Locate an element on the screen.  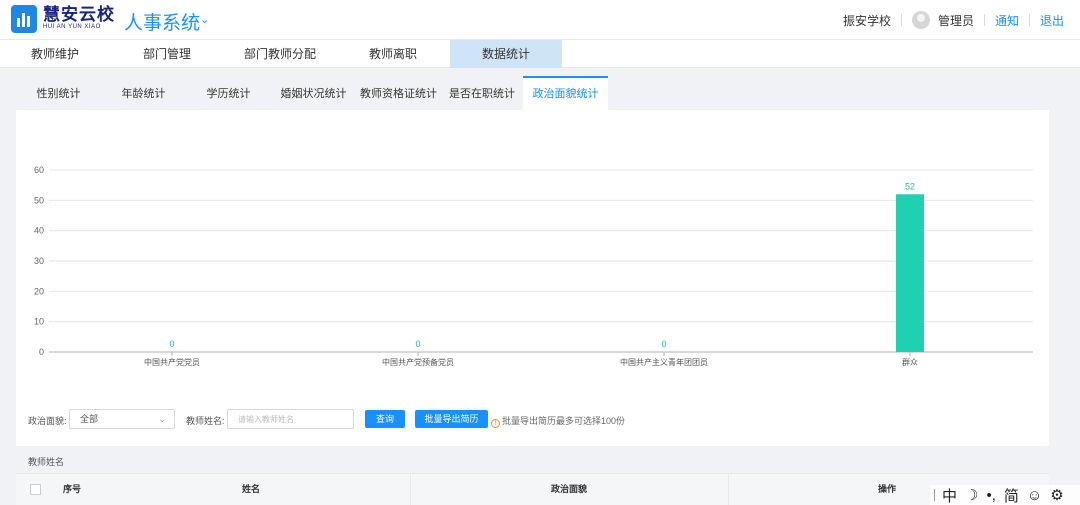
y-tick-label: 20 is located at coordinates (39, 291).